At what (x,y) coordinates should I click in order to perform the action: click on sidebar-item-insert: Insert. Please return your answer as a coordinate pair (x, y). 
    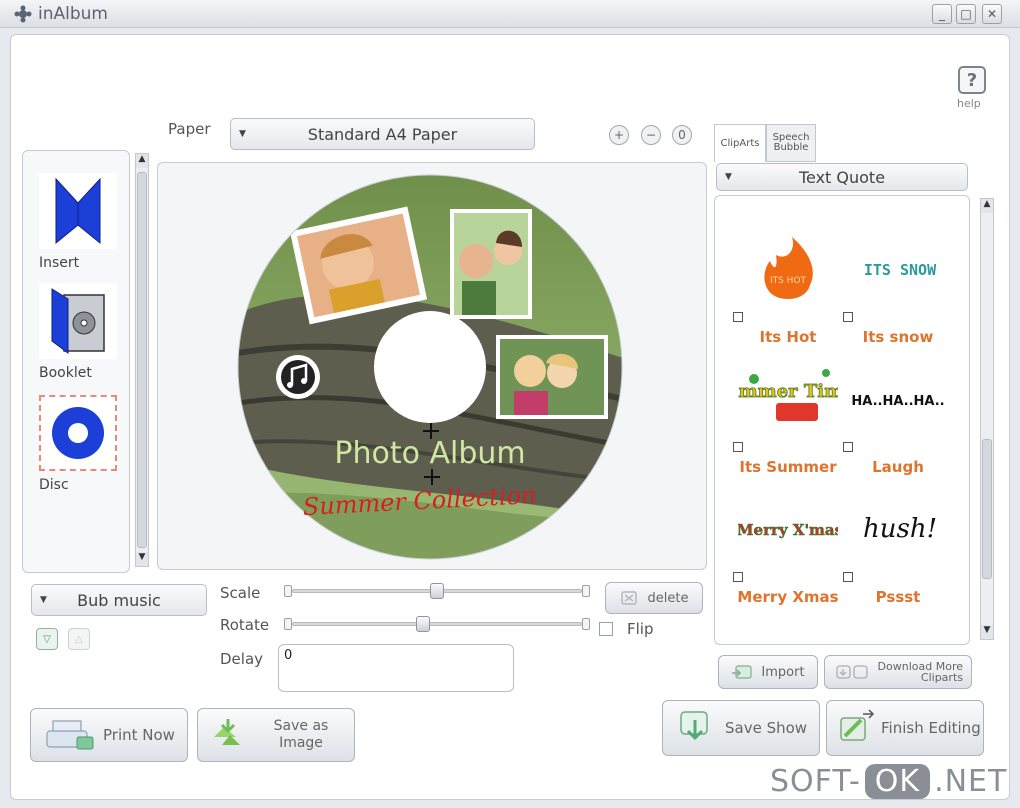
    Looking at the image, I should click on (76, 222).